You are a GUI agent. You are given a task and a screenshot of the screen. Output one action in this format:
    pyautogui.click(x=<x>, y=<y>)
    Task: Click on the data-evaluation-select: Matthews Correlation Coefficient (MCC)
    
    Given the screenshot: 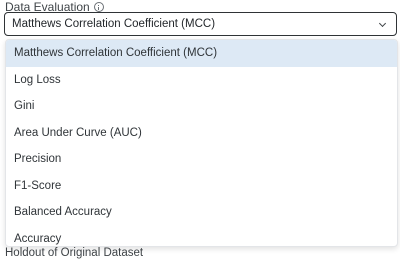 What is the action you would take?
    pyautogui.click(x=200, y=24)
    